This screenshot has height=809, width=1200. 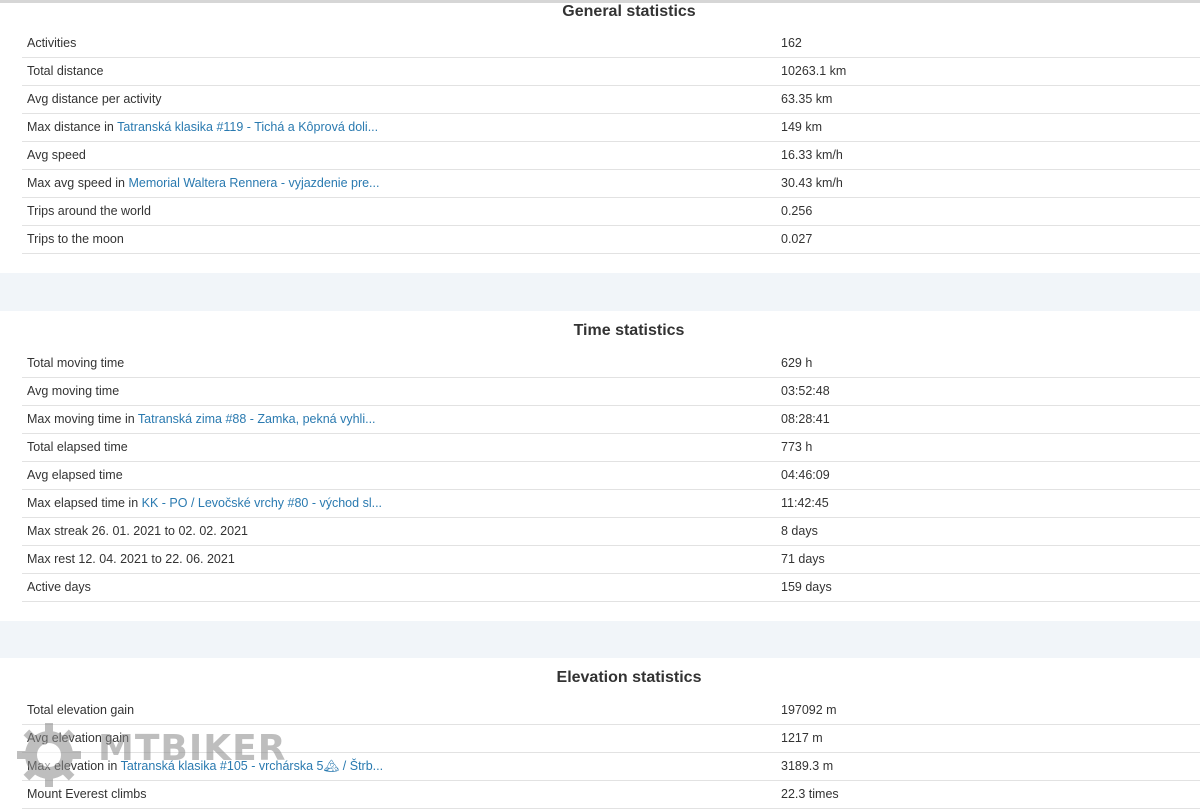 I want to click on stat-label: Avg elapsed time, so click(x=75, y=475).